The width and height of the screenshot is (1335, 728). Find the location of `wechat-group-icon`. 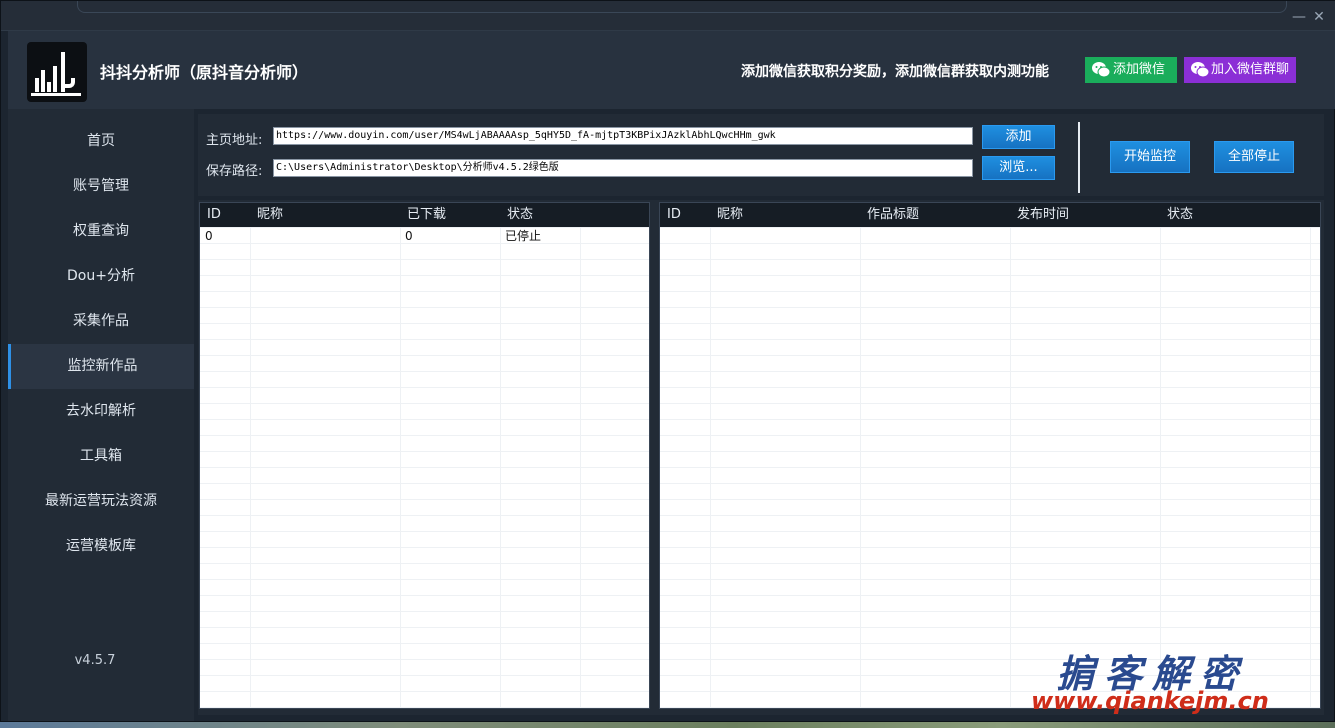

wechat-group-icon is located at coordinates (1200, 70).